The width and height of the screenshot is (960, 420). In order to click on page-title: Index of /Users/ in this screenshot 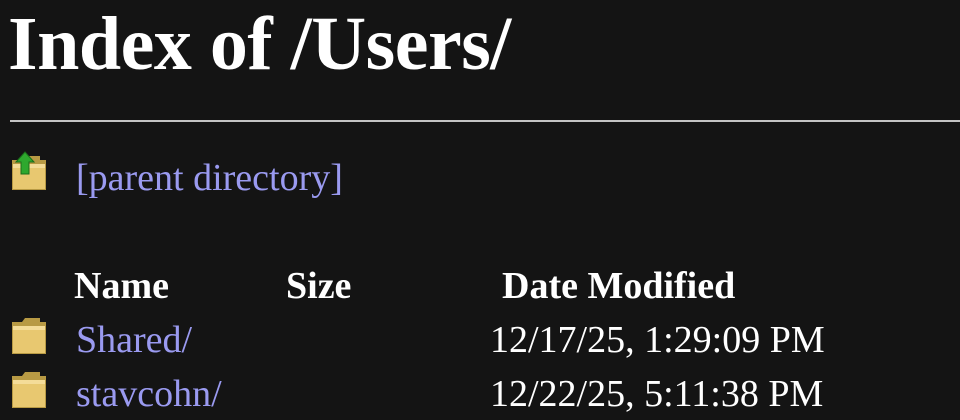, I will do `click(259, 44)`.